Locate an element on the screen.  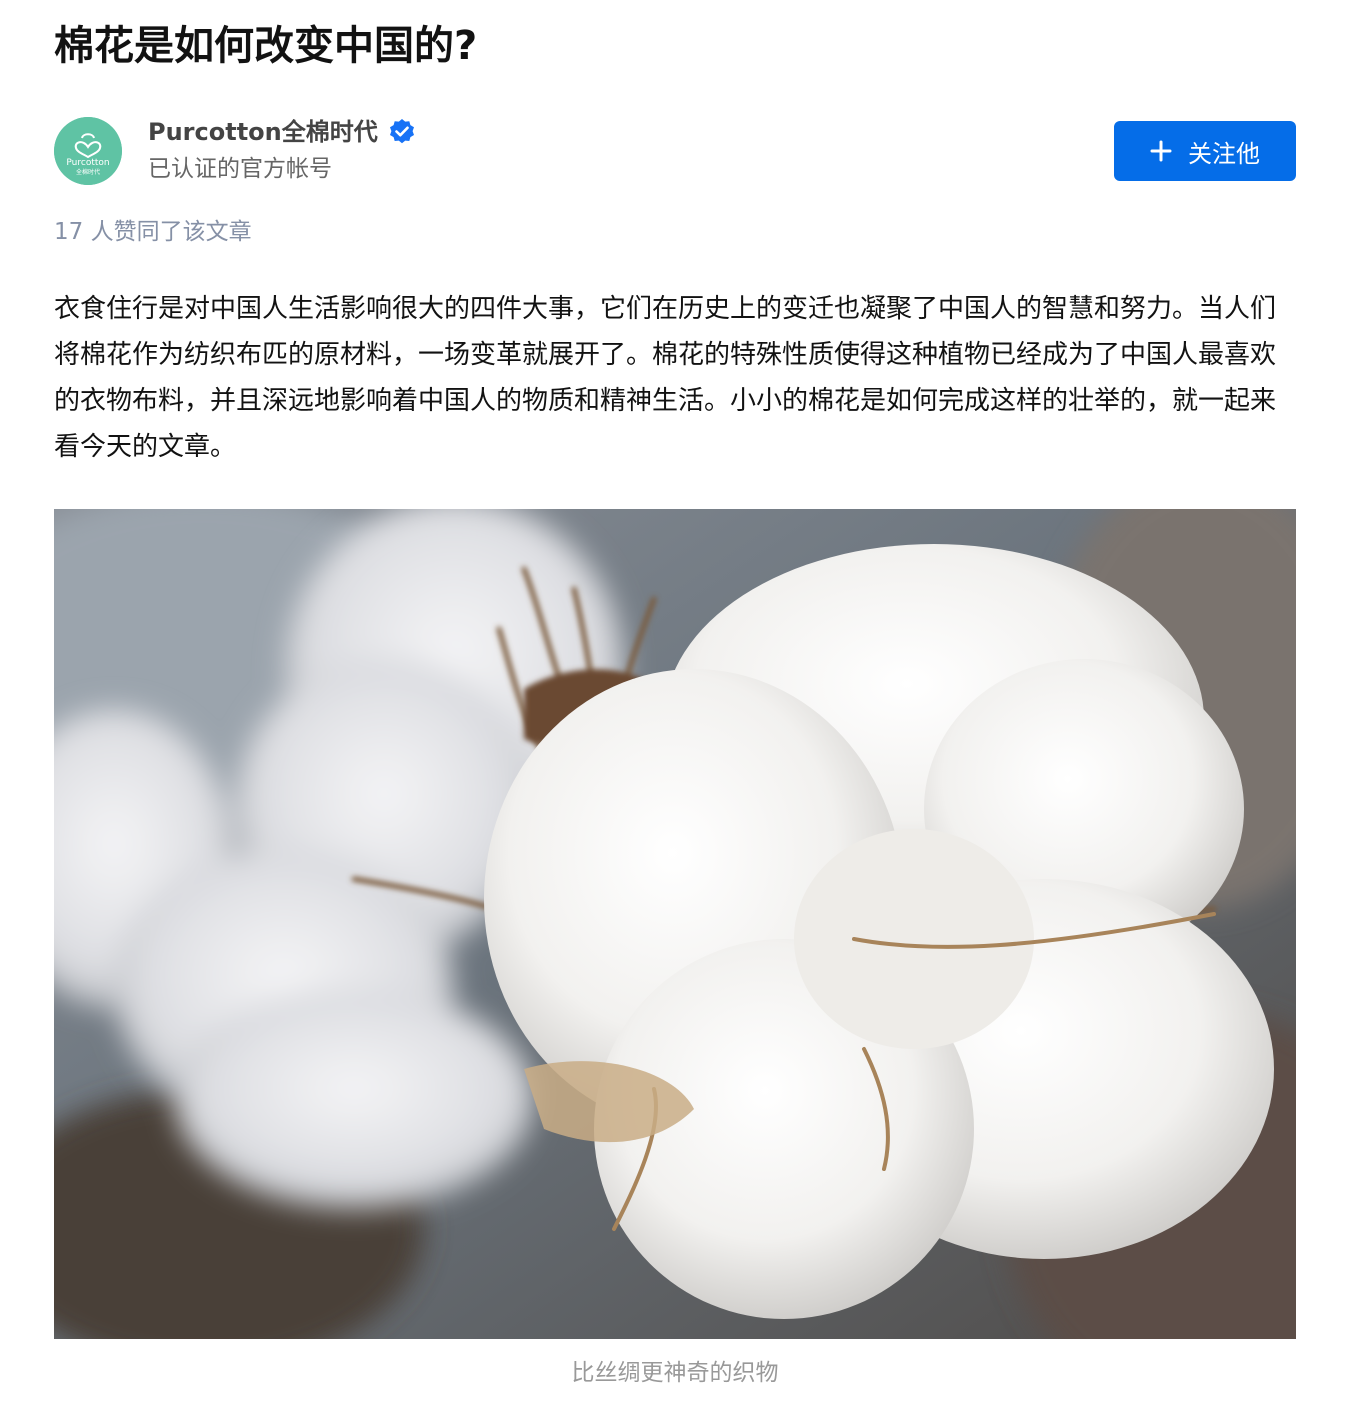
follow-button-label: 关注他 is located at coordinates (1224, 153).